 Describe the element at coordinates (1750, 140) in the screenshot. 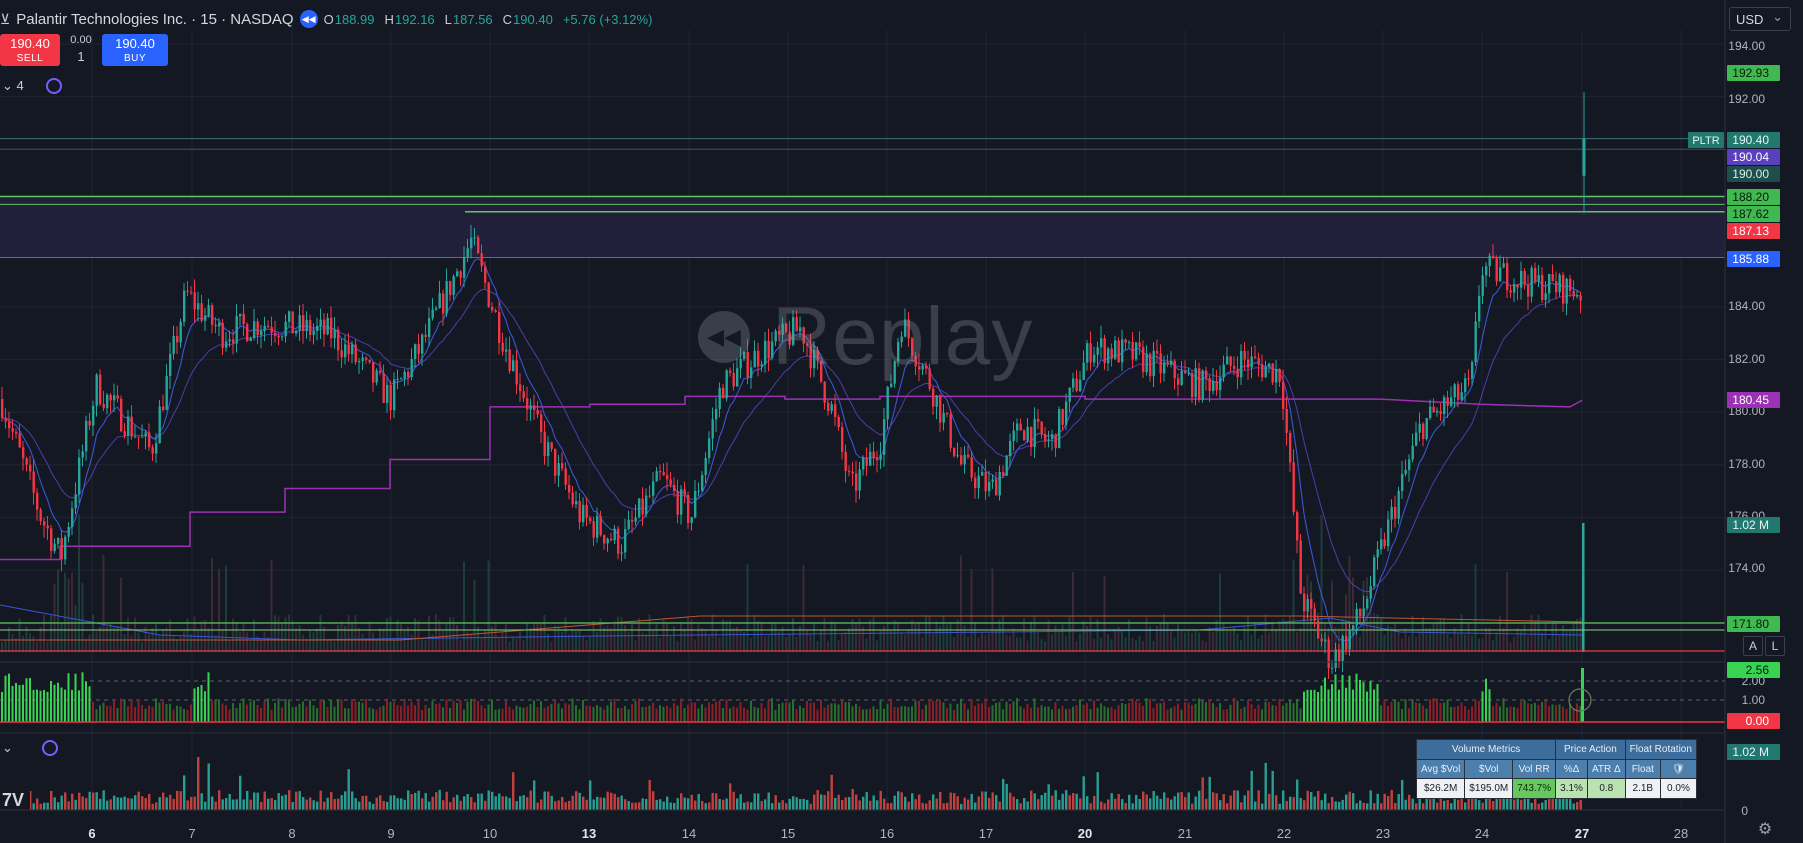

I see `price-label-text: 190.40` at that location.